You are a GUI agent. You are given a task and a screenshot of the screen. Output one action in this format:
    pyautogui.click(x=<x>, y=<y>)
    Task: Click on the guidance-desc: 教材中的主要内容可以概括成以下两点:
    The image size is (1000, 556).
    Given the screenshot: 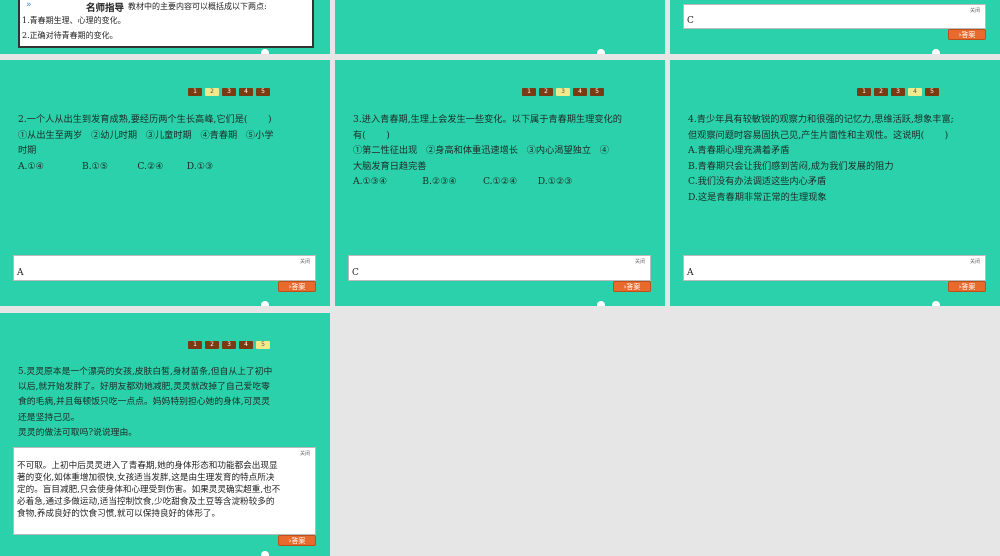 What is the action you would take?
    pyautogui.click(x=197, y=6)
    